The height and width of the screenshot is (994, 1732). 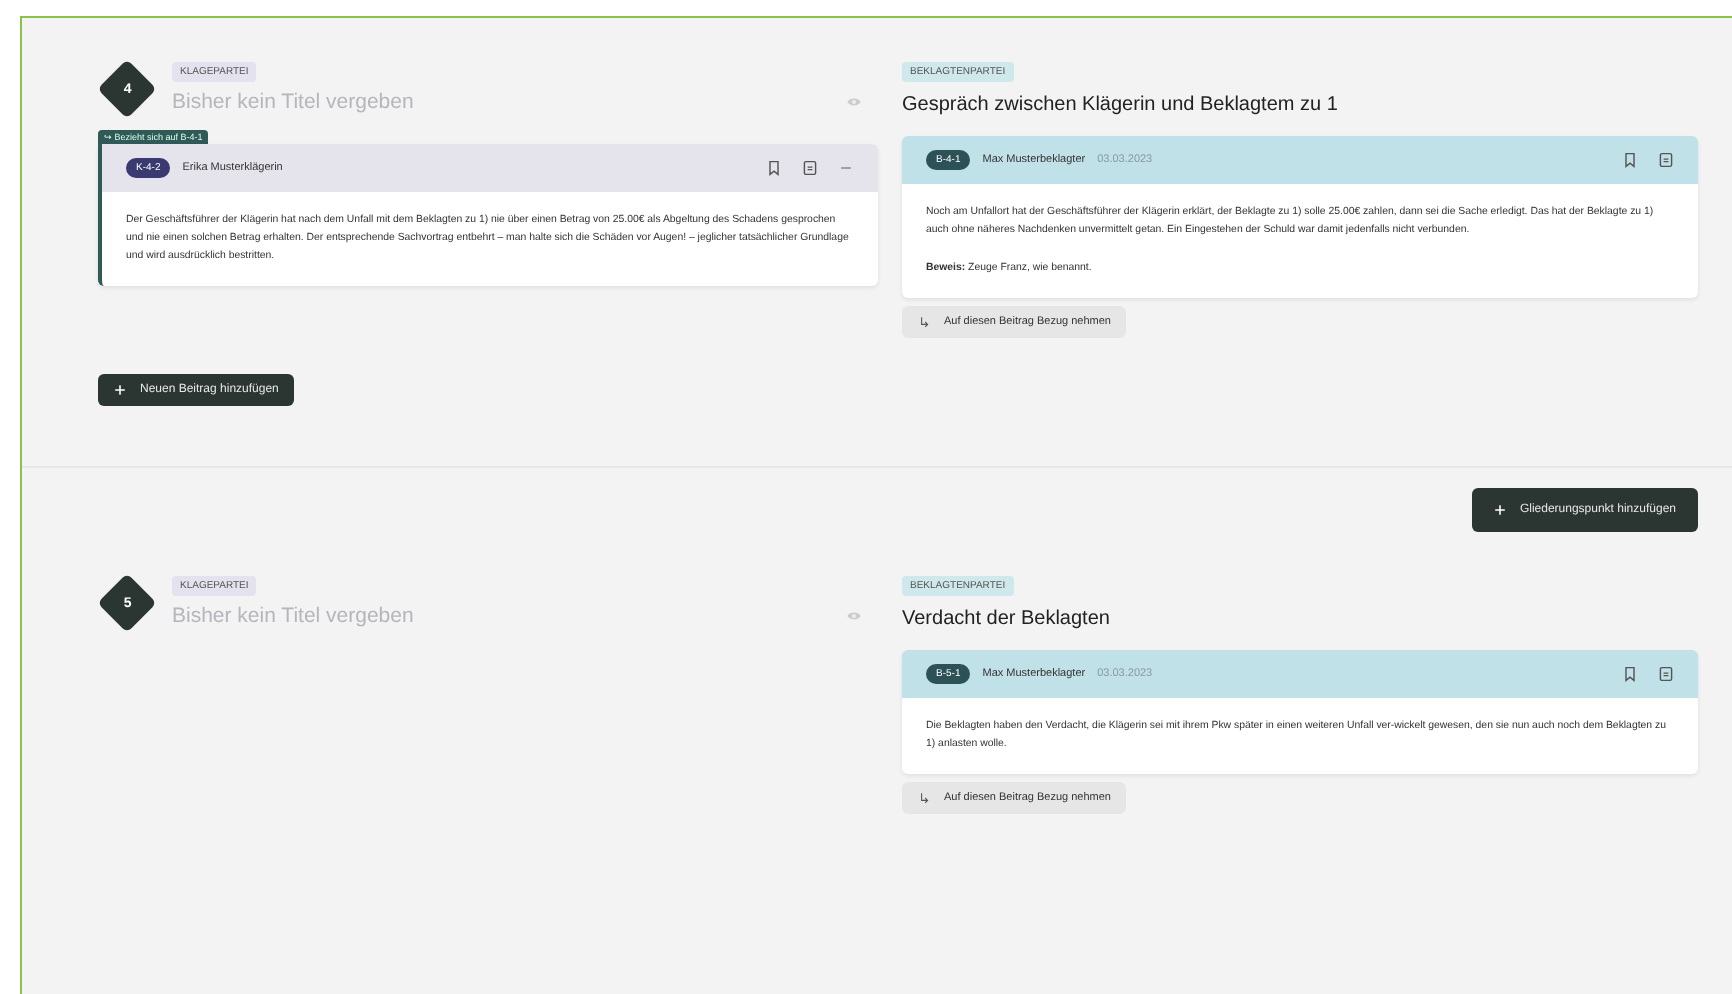 I want to click on outline-point-title: Gespräch zwischen Klägerin und Beklagtem zu 1, so click(x=1121, y=105).